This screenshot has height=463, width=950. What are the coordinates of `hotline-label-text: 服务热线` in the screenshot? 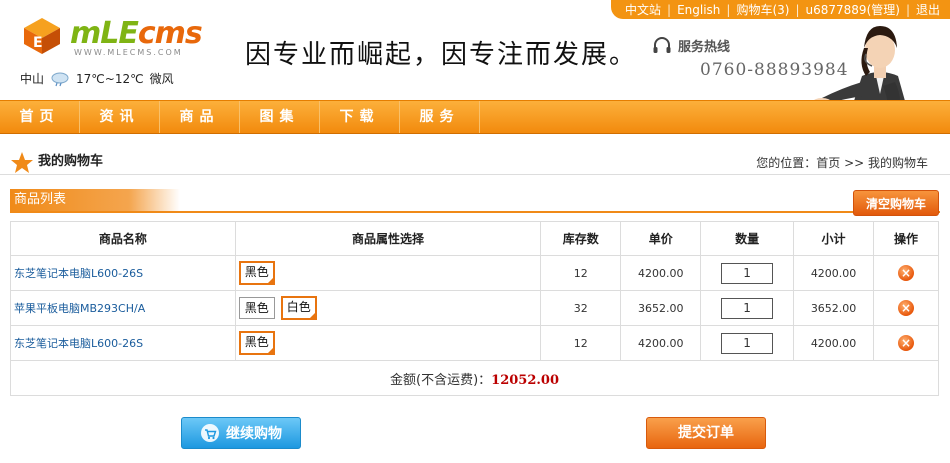 It's located at (704, 47).